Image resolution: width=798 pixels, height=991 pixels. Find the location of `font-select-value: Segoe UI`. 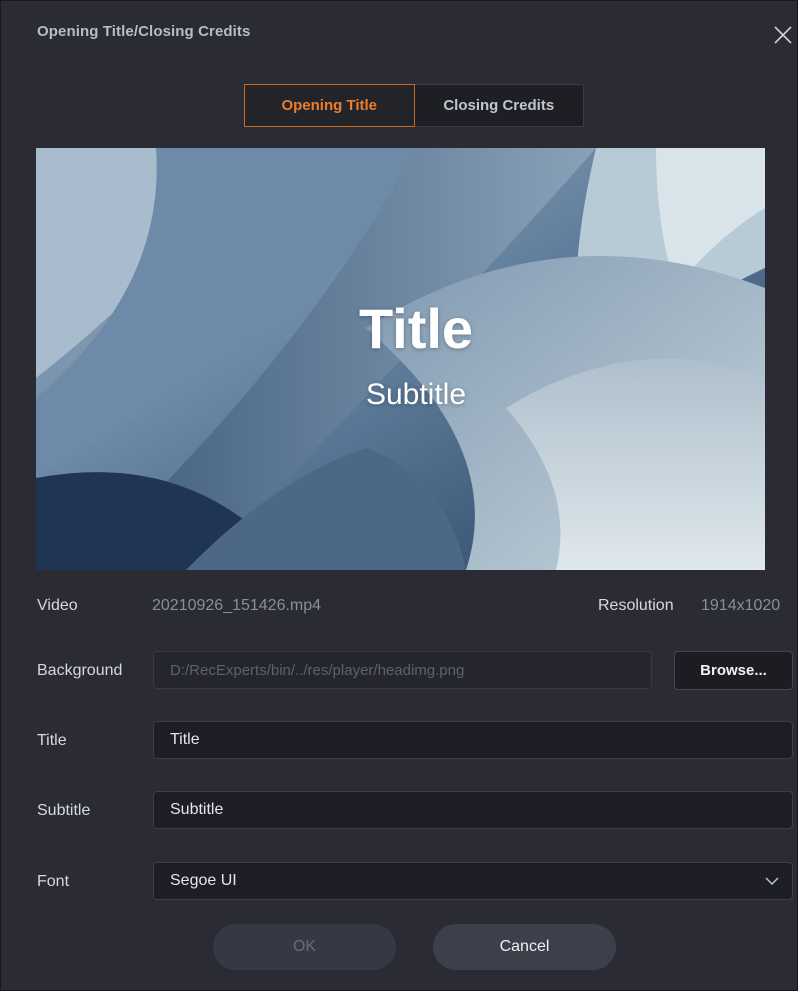

font-select-value: Segoe UI is located at coordinates (203, 880).